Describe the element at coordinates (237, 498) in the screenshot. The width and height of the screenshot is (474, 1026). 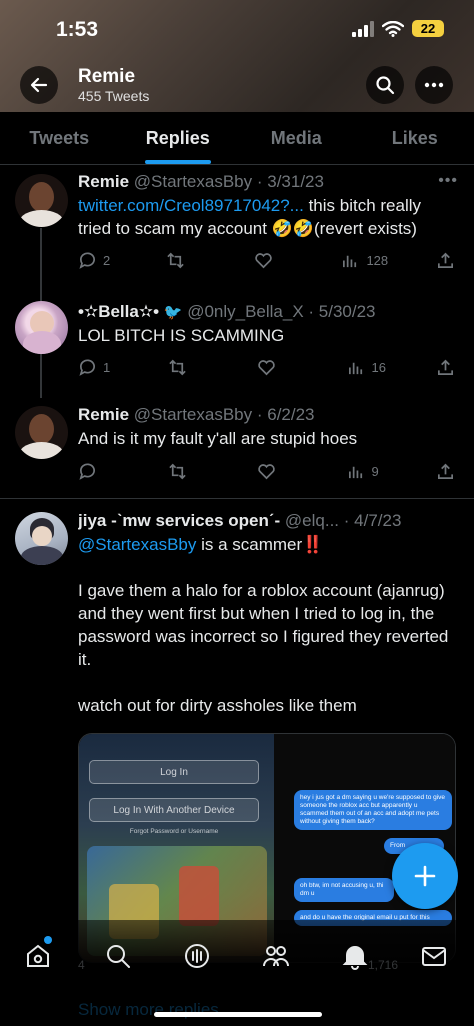
I see `tweet-divider` at that location.